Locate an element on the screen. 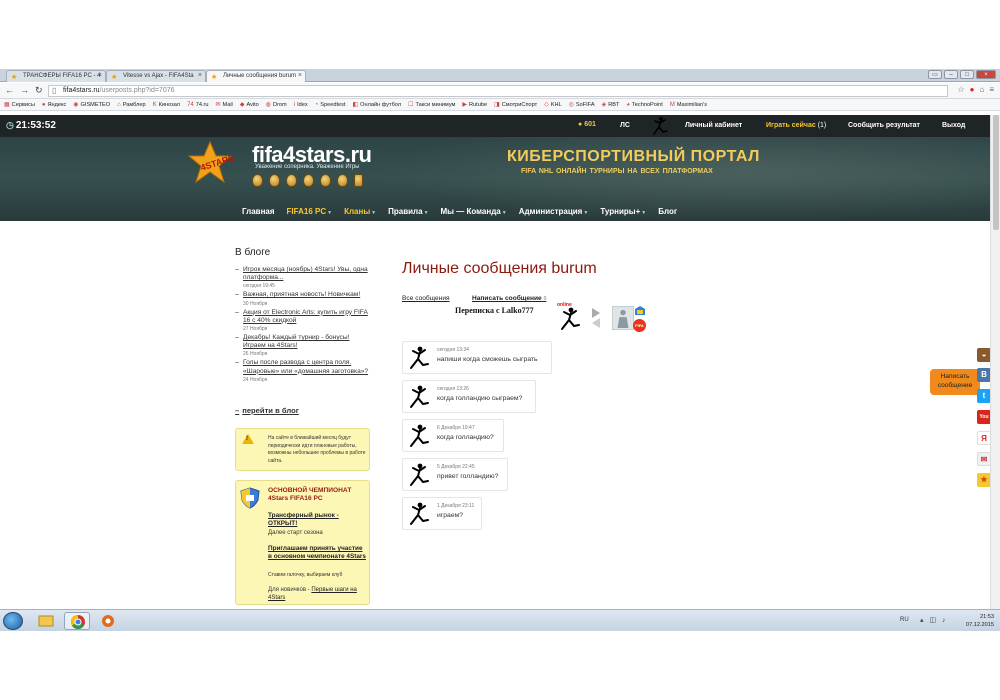 The height and width of the screenshot is (700, 1000). url-input: ▯ fifa4stars.ru/userposts.php?id=7076 is located at coordinates (498, 91).